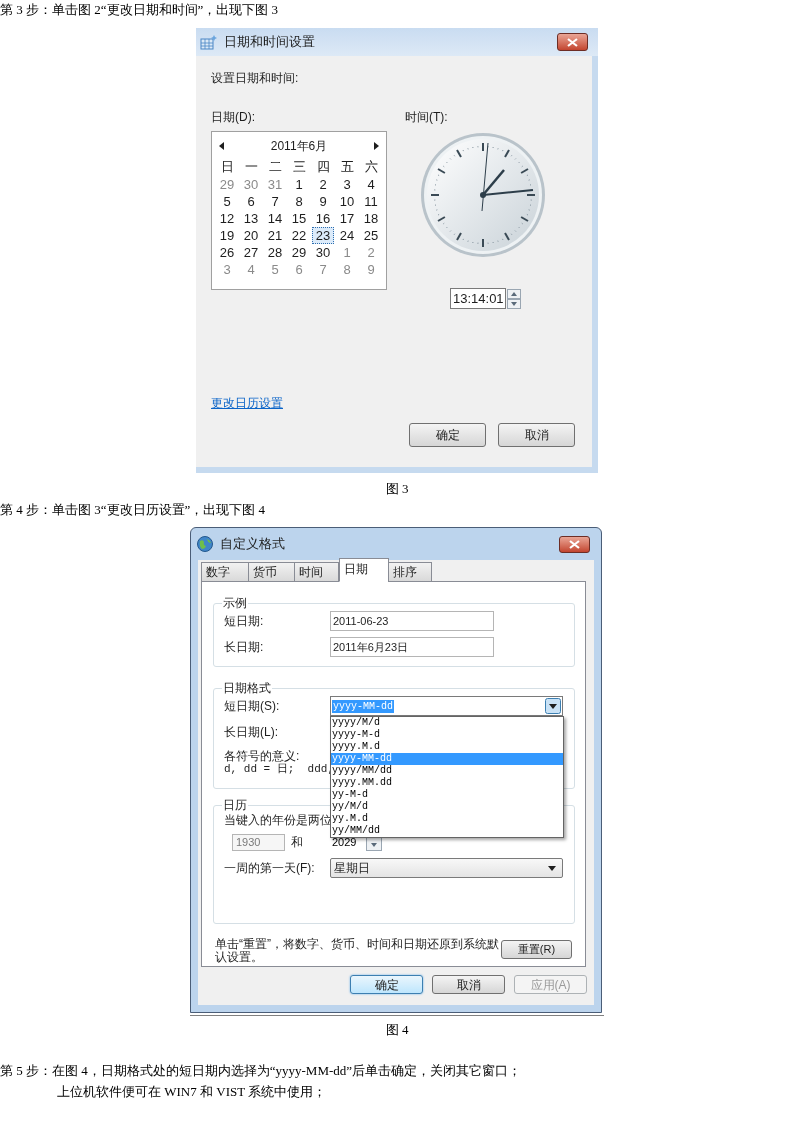 This screenshot has width=794, height=1123. I want to click on calendar-day: 10, so click(347, 201).